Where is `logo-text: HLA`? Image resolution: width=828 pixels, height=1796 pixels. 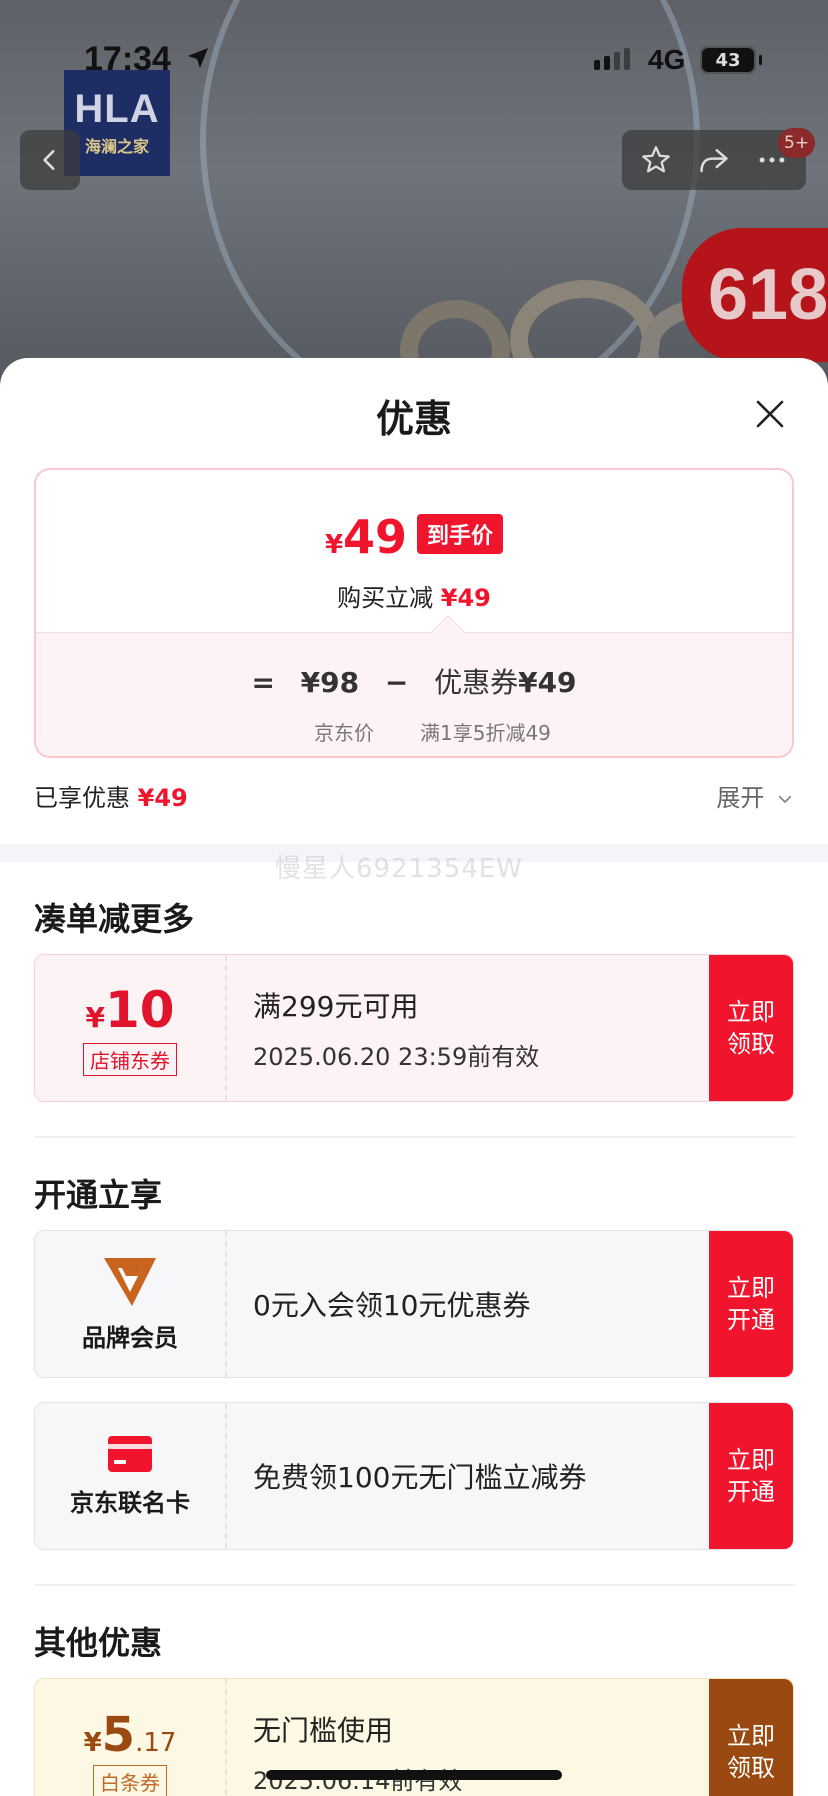
logo-text: HLA is located at coordinates (117, 109).